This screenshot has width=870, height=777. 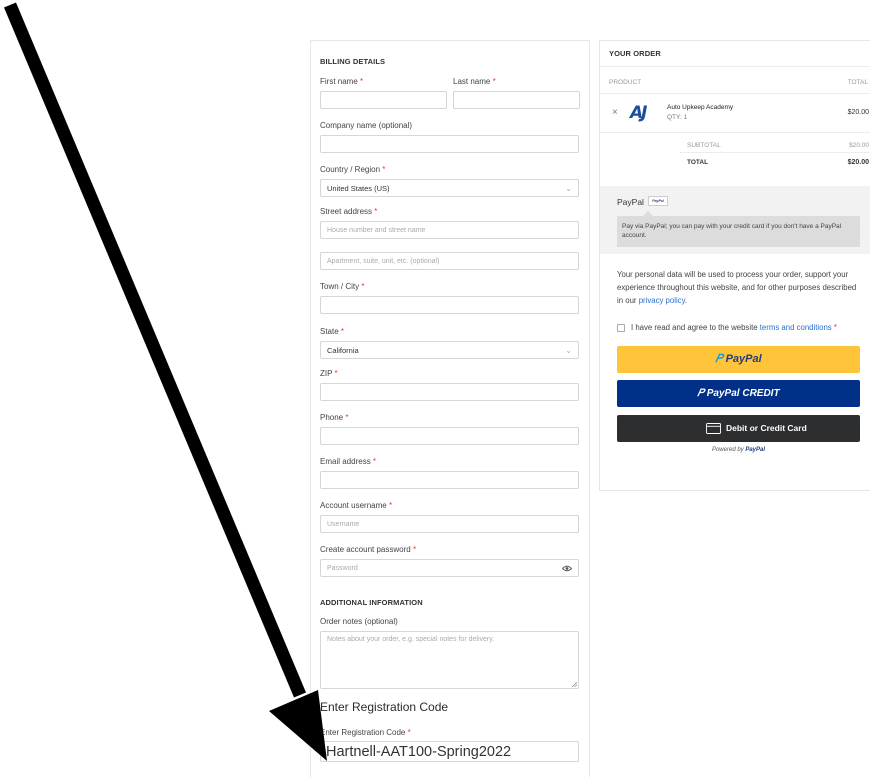 What do you see at coordinates (700, 107) in the screenshot?
I see `product-name: Auto Upkeep Academy` at bounding box center [700, 107].